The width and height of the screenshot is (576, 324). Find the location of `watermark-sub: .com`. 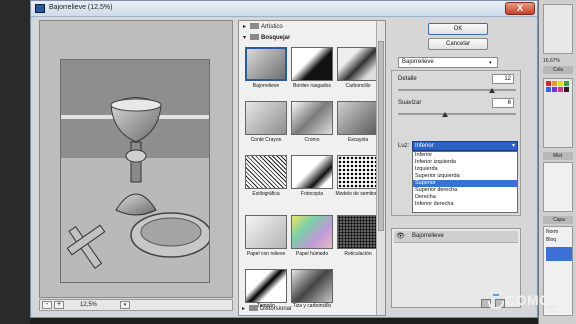

watermark-sub: .com is located at coordinates (551, 306).